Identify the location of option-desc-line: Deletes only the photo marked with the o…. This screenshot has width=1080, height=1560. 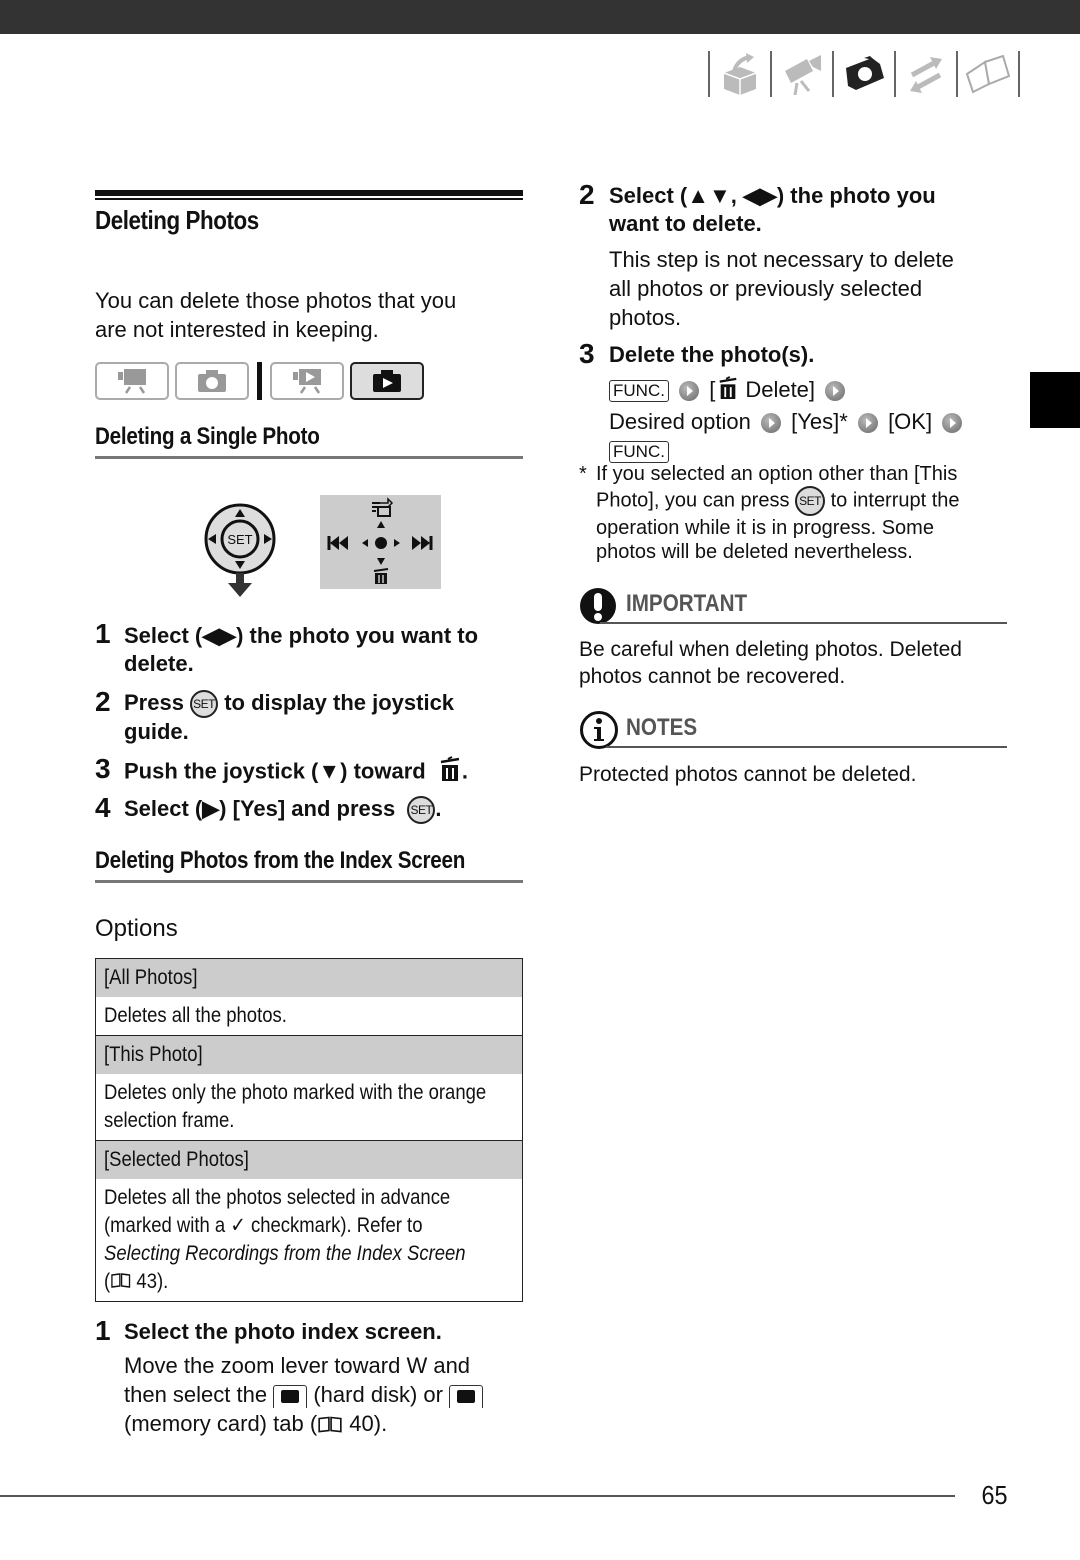
(295, 1092).